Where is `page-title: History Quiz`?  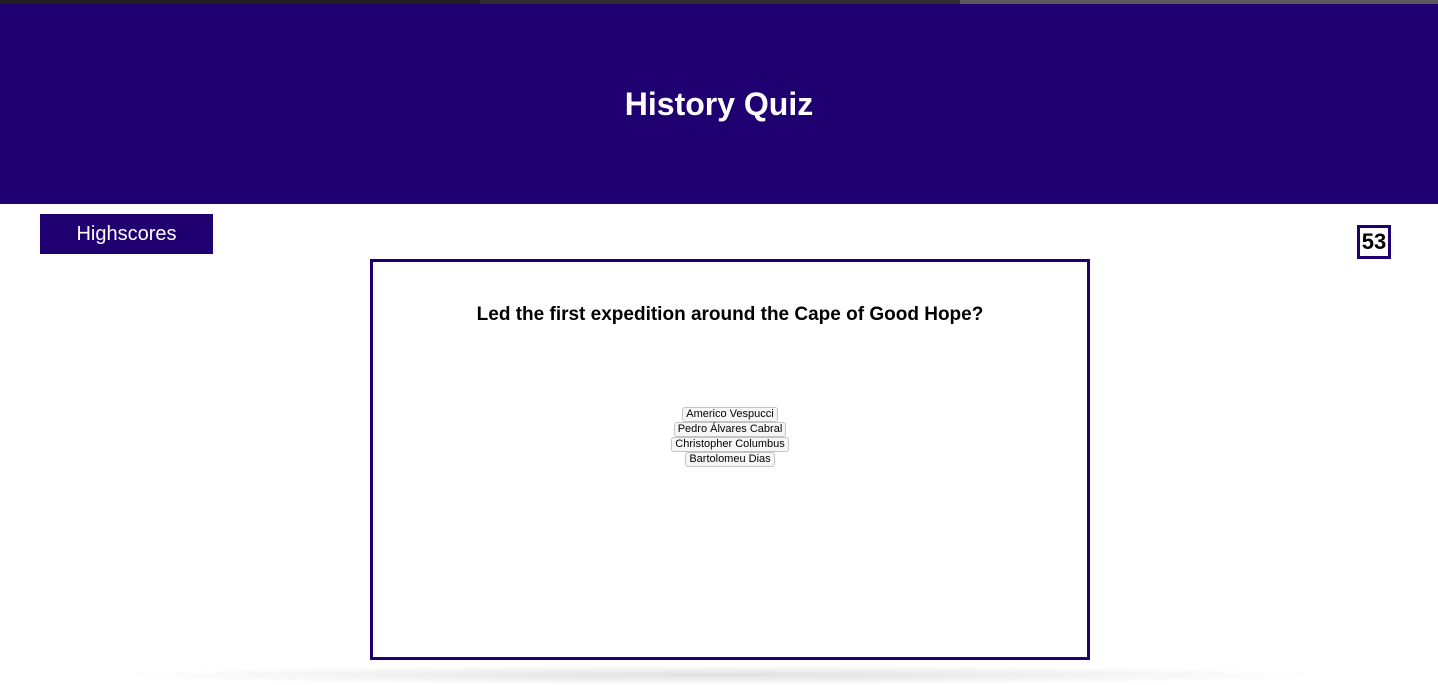 page-title: History Quiz is located at coordinates (719, 103).